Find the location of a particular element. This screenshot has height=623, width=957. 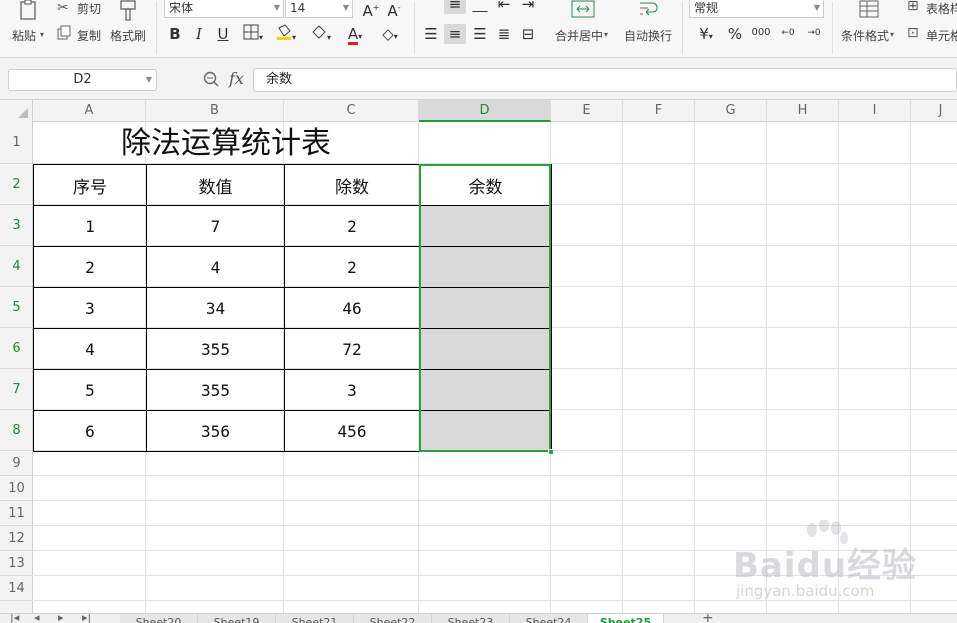

data-cell: 34 is located at coordinates (215, 308).